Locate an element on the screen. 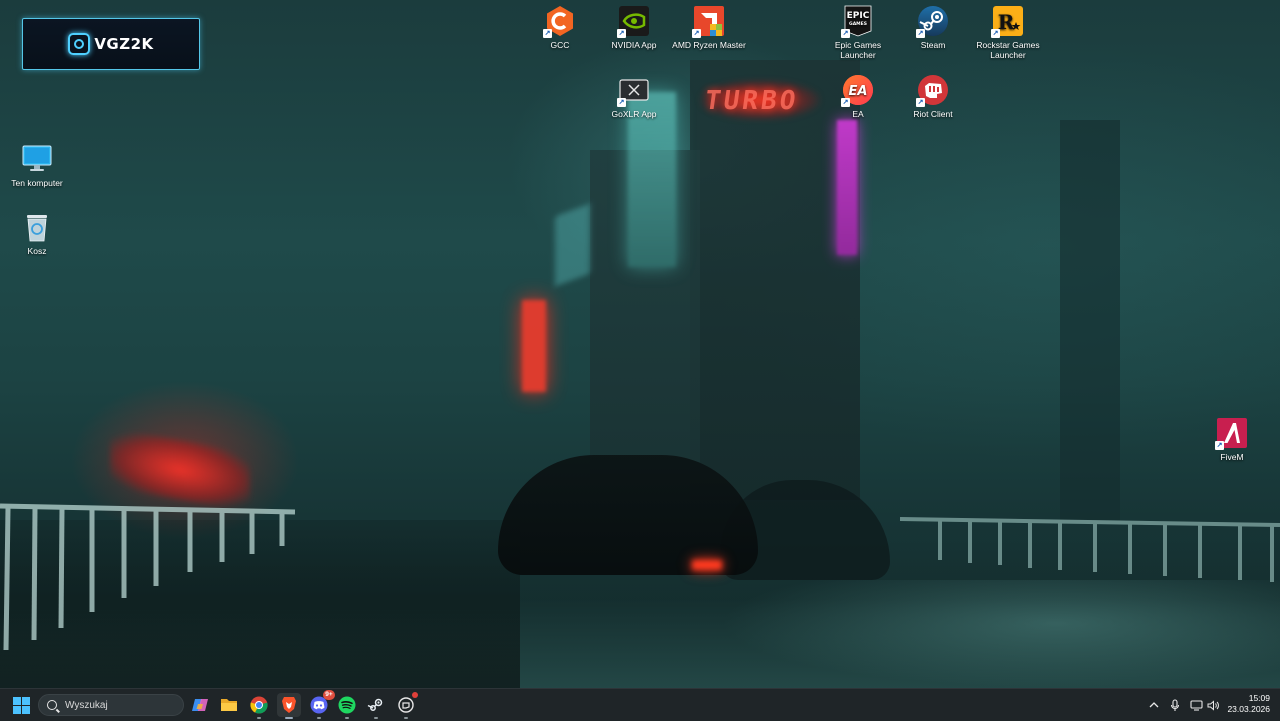  desktop-icon-epic-games-launcher: EPIC GAMES ↗ Epic Games Launcher is located at coordinates (858, 32).